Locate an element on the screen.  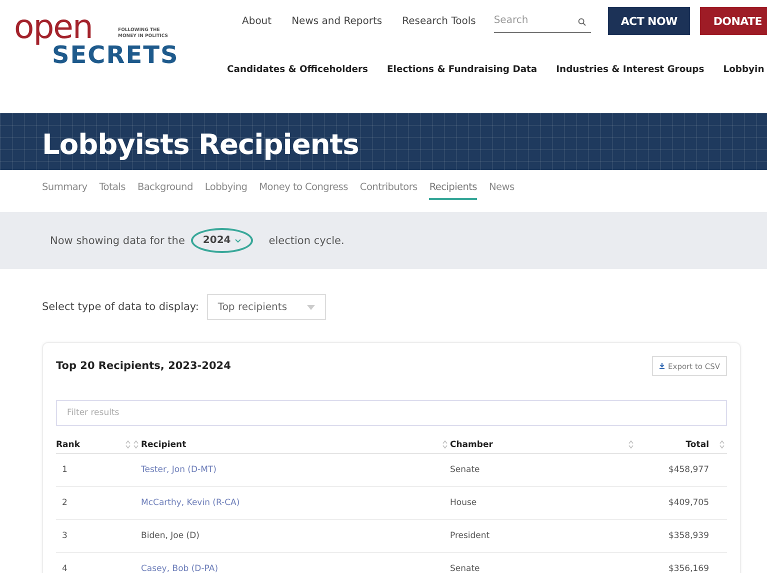
chamber-cell: President is located at coordinates (470, 536).